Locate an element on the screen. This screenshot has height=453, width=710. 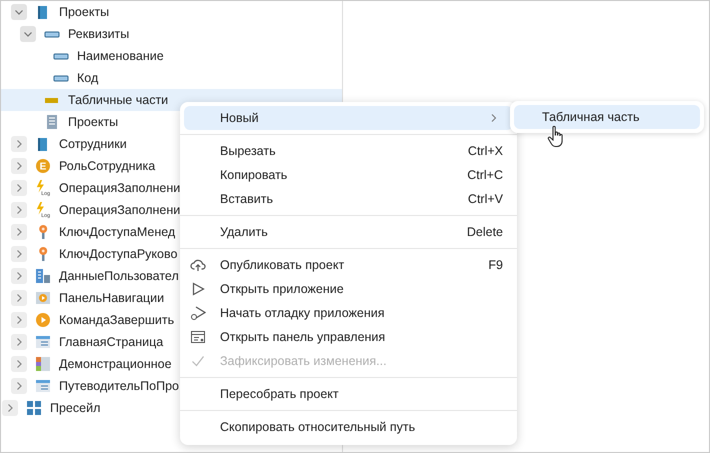
tree-item: Наименование is located at coordinates (171, 56).